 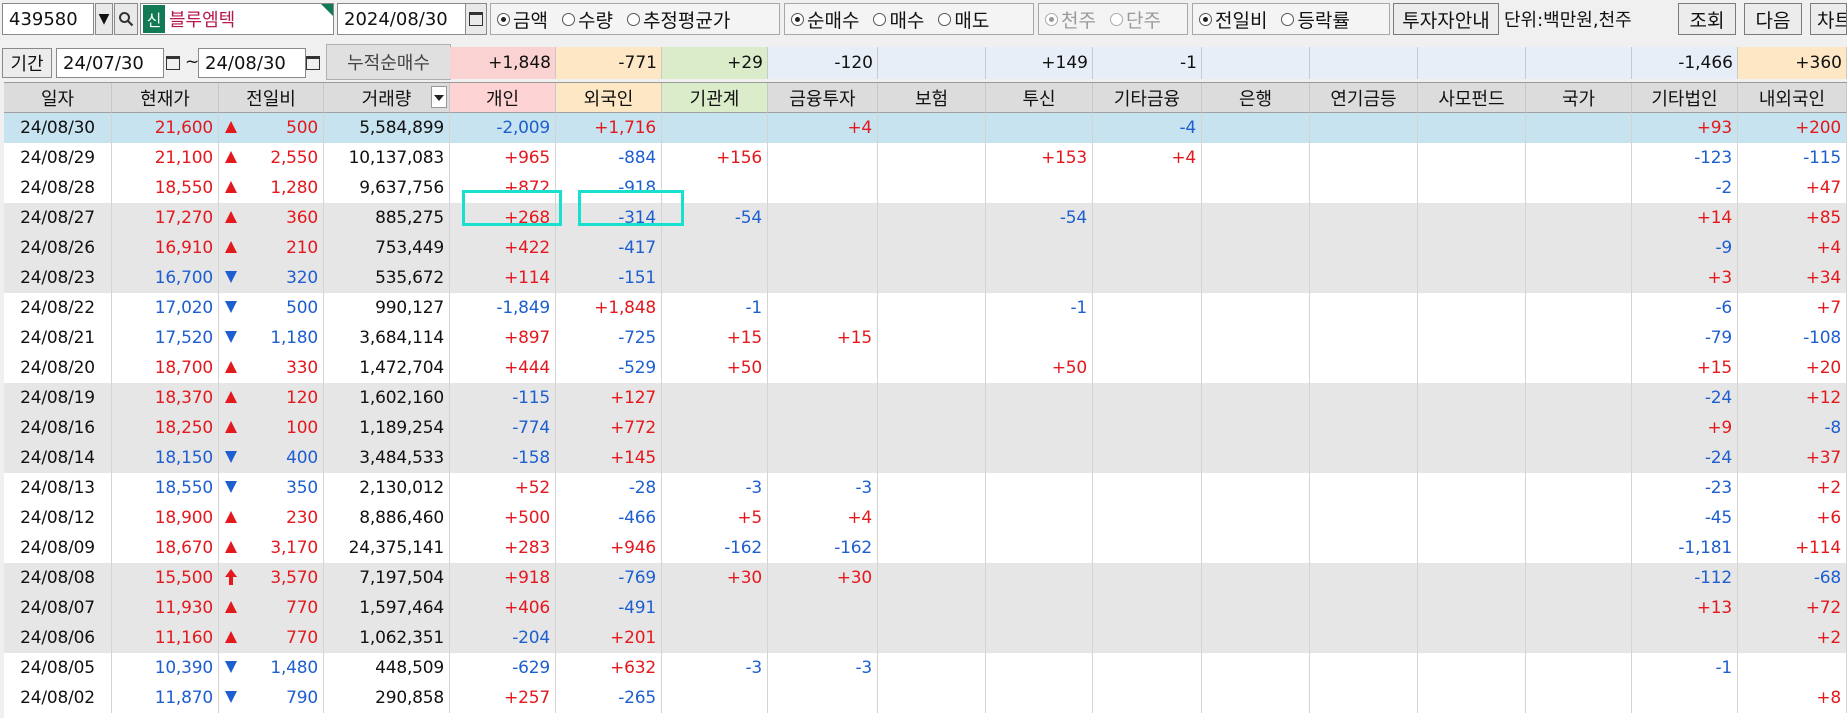 What do you see at coordinates (1364, 98) in the screenshot?
I see `col-header-pension: 연기금등` at bounding box center [1364, 98].